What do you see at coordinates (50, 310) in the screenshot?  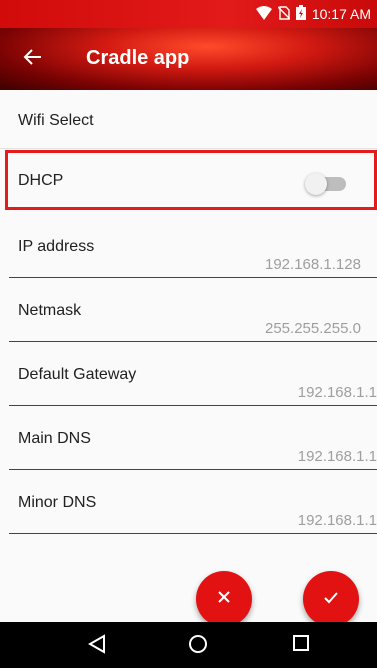 I see `netmask-label: Netmask` at bounding box center [50, 310].